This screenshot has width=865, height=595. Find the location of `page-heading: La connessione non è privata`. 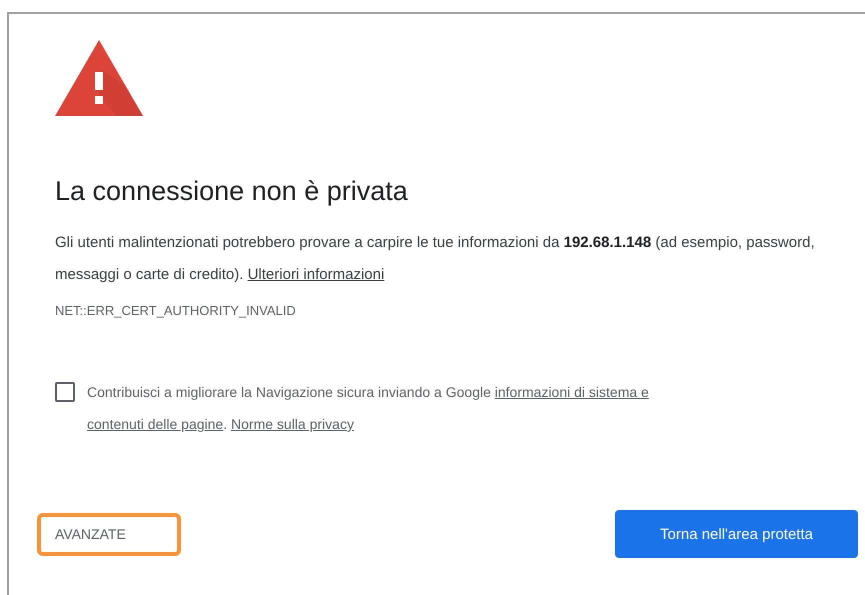

page-heading: La connessione non è privata is located at coordinates (232, 191).